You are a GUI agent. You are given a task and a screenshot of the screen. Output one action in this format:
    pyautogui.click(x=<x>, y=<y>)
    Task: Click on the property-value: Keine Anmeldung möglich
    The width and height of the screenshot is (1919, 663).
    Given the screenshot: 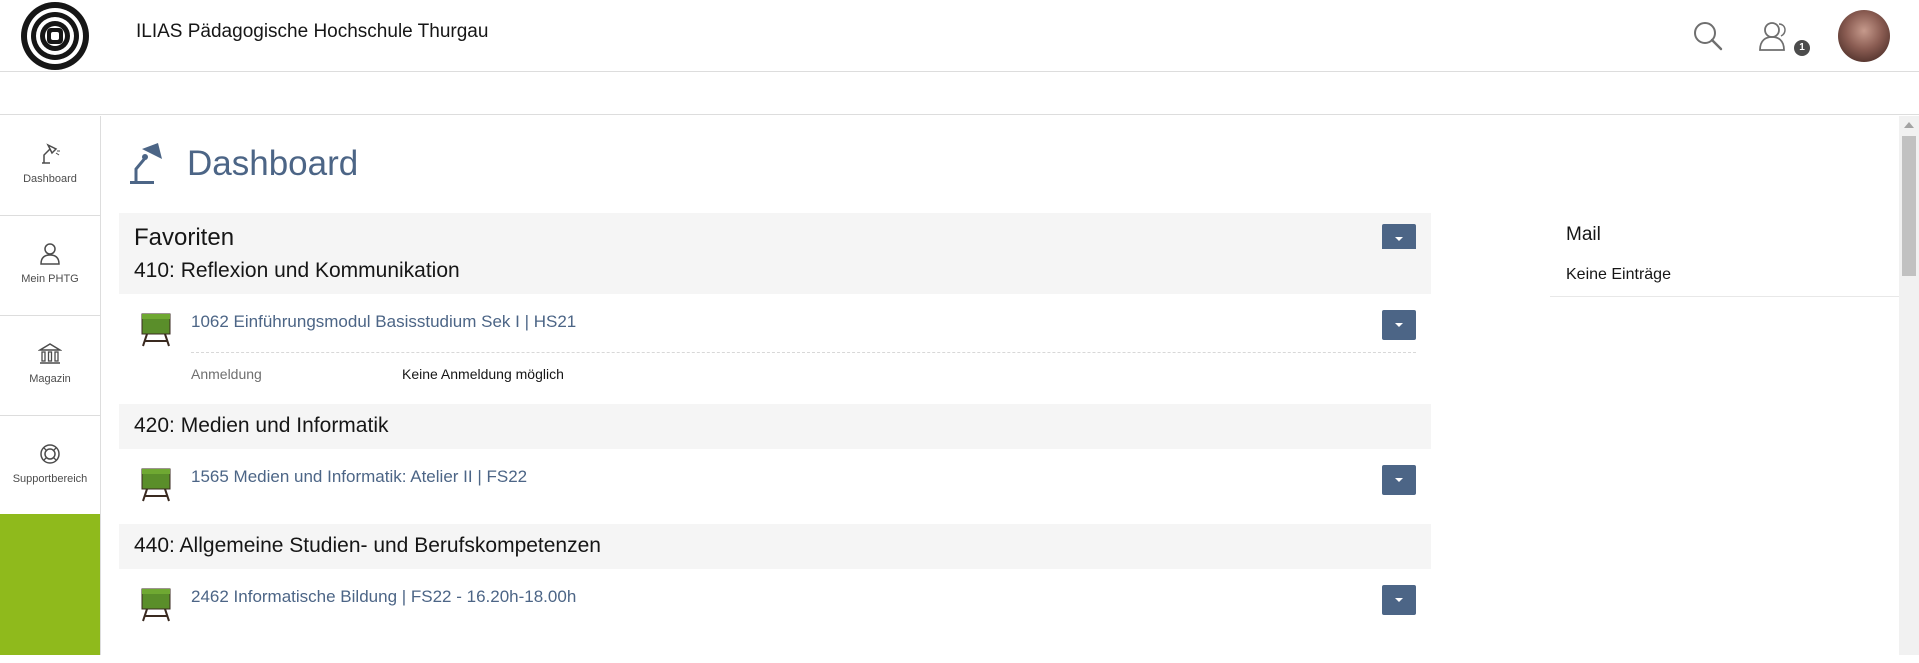 What is the action you would take?
    pyautogui.click(x=483, y=374)
    